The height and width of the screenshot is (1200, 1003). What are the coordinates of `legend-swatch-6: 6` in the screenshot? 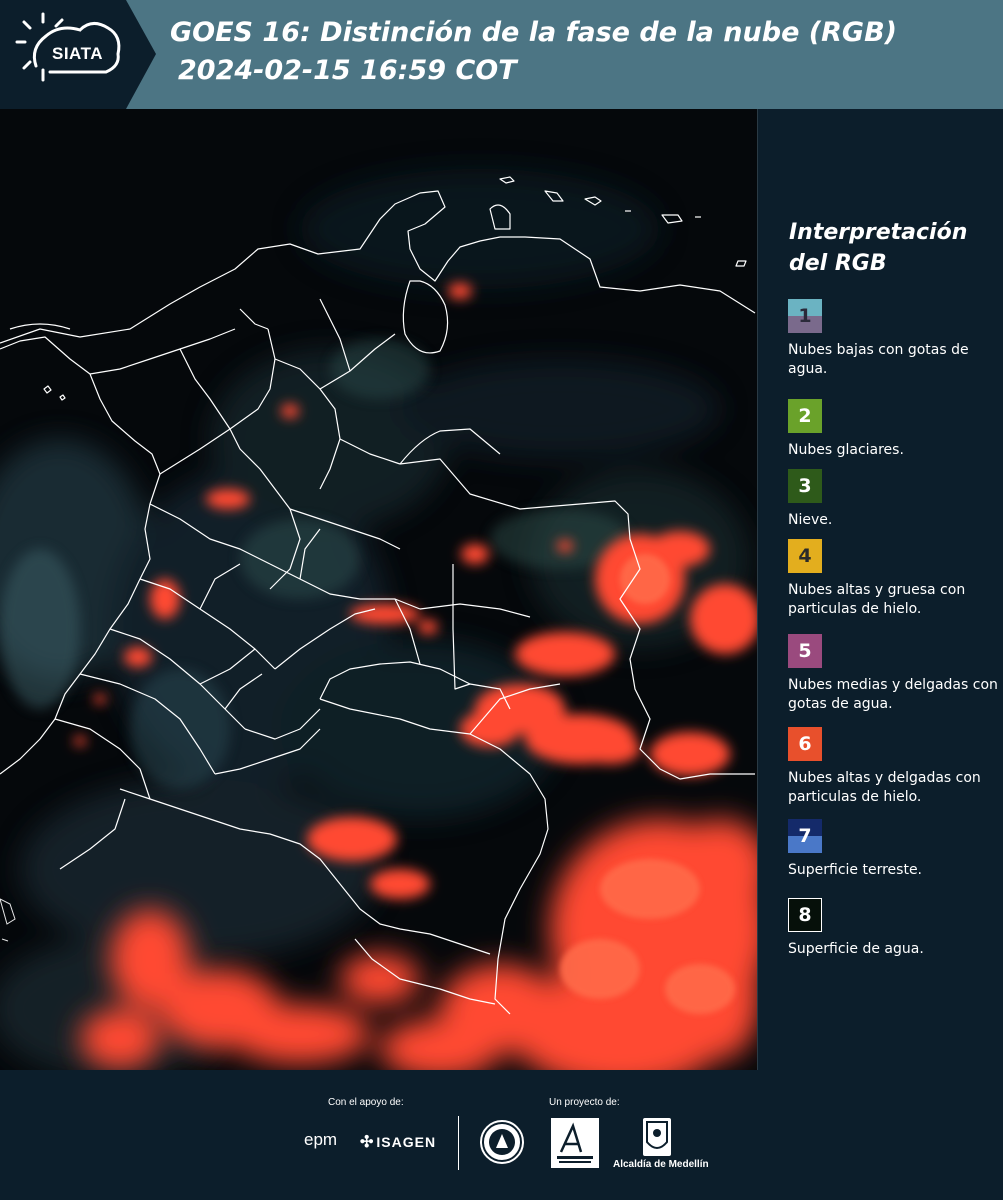 It's located at (805, 744).